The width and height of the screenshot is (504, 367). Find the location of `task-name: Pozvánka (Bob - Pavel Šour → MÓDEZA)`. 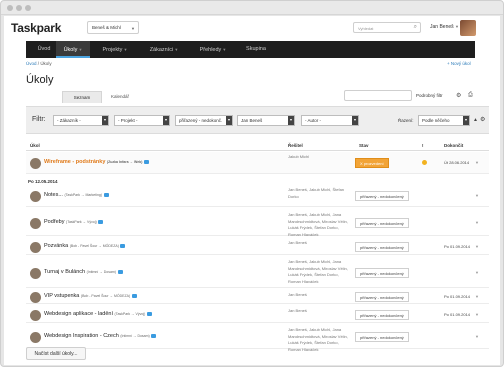

task-name: Pozvánka (Bob - Pavel Šour → MÓDEZA) is located at coordinates (85, 246).